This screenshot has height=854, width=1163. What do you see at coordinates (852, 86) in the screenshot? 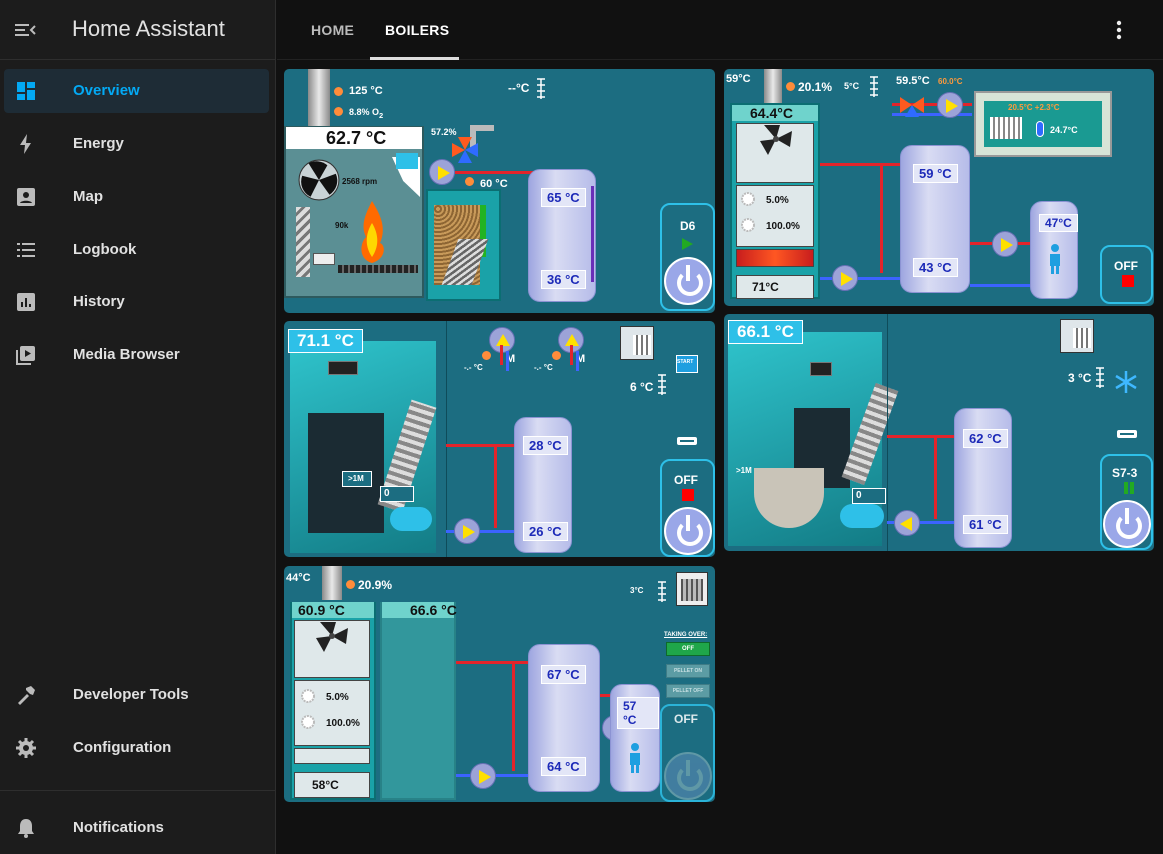
I see `outdoor-temp: 5°C` at bounding box center [852, 86].